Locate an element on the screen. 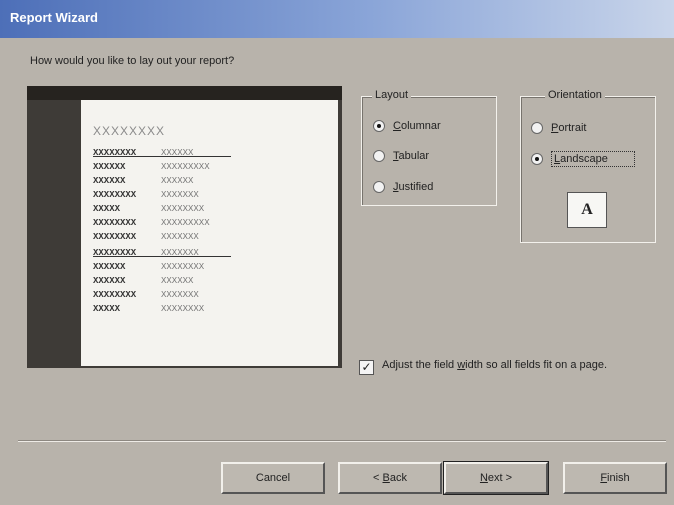  portrait-label: Portrait is located at coordinates (569, 128).